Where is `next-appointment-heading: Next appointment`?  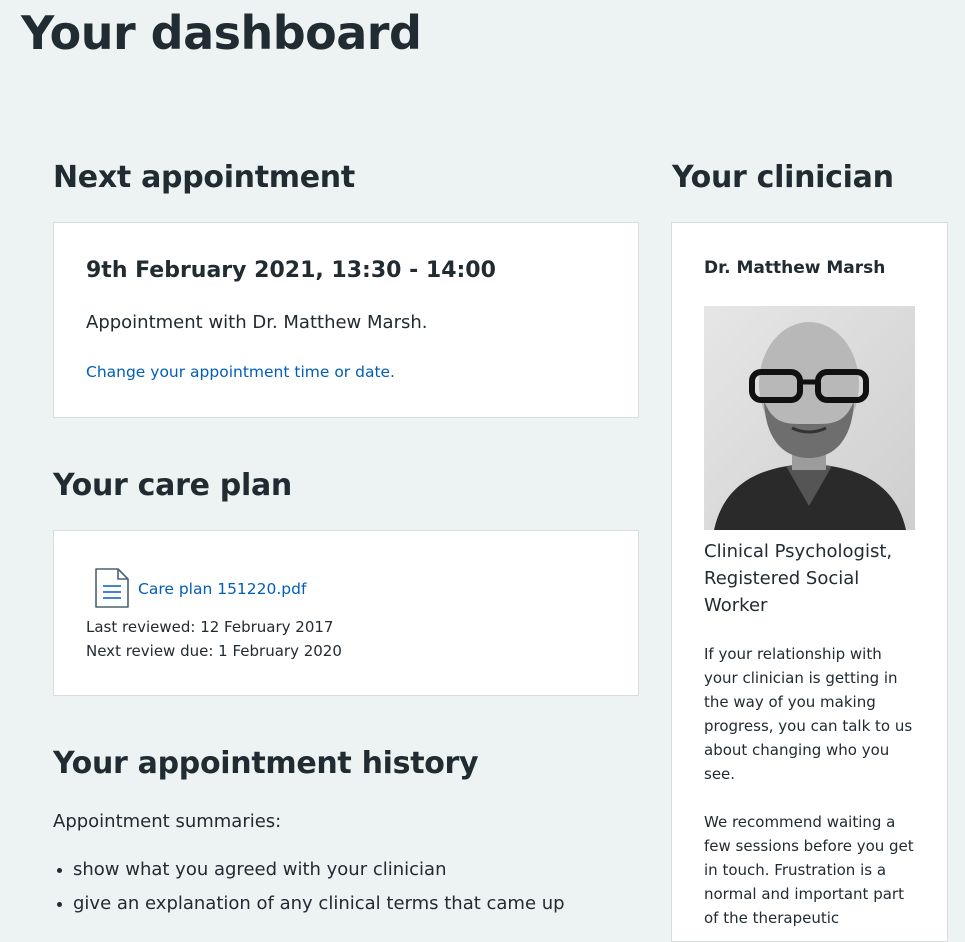
next-appointment-heading: Next appointment is located at coordinates (204, 177).